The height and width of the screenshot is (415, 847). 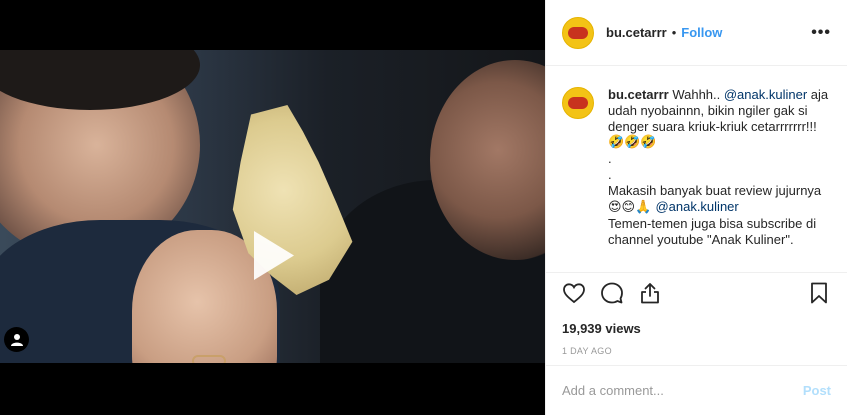 I want to click on post-header: bu.cetarrr • Follow •••, so click(x=696, y=33).